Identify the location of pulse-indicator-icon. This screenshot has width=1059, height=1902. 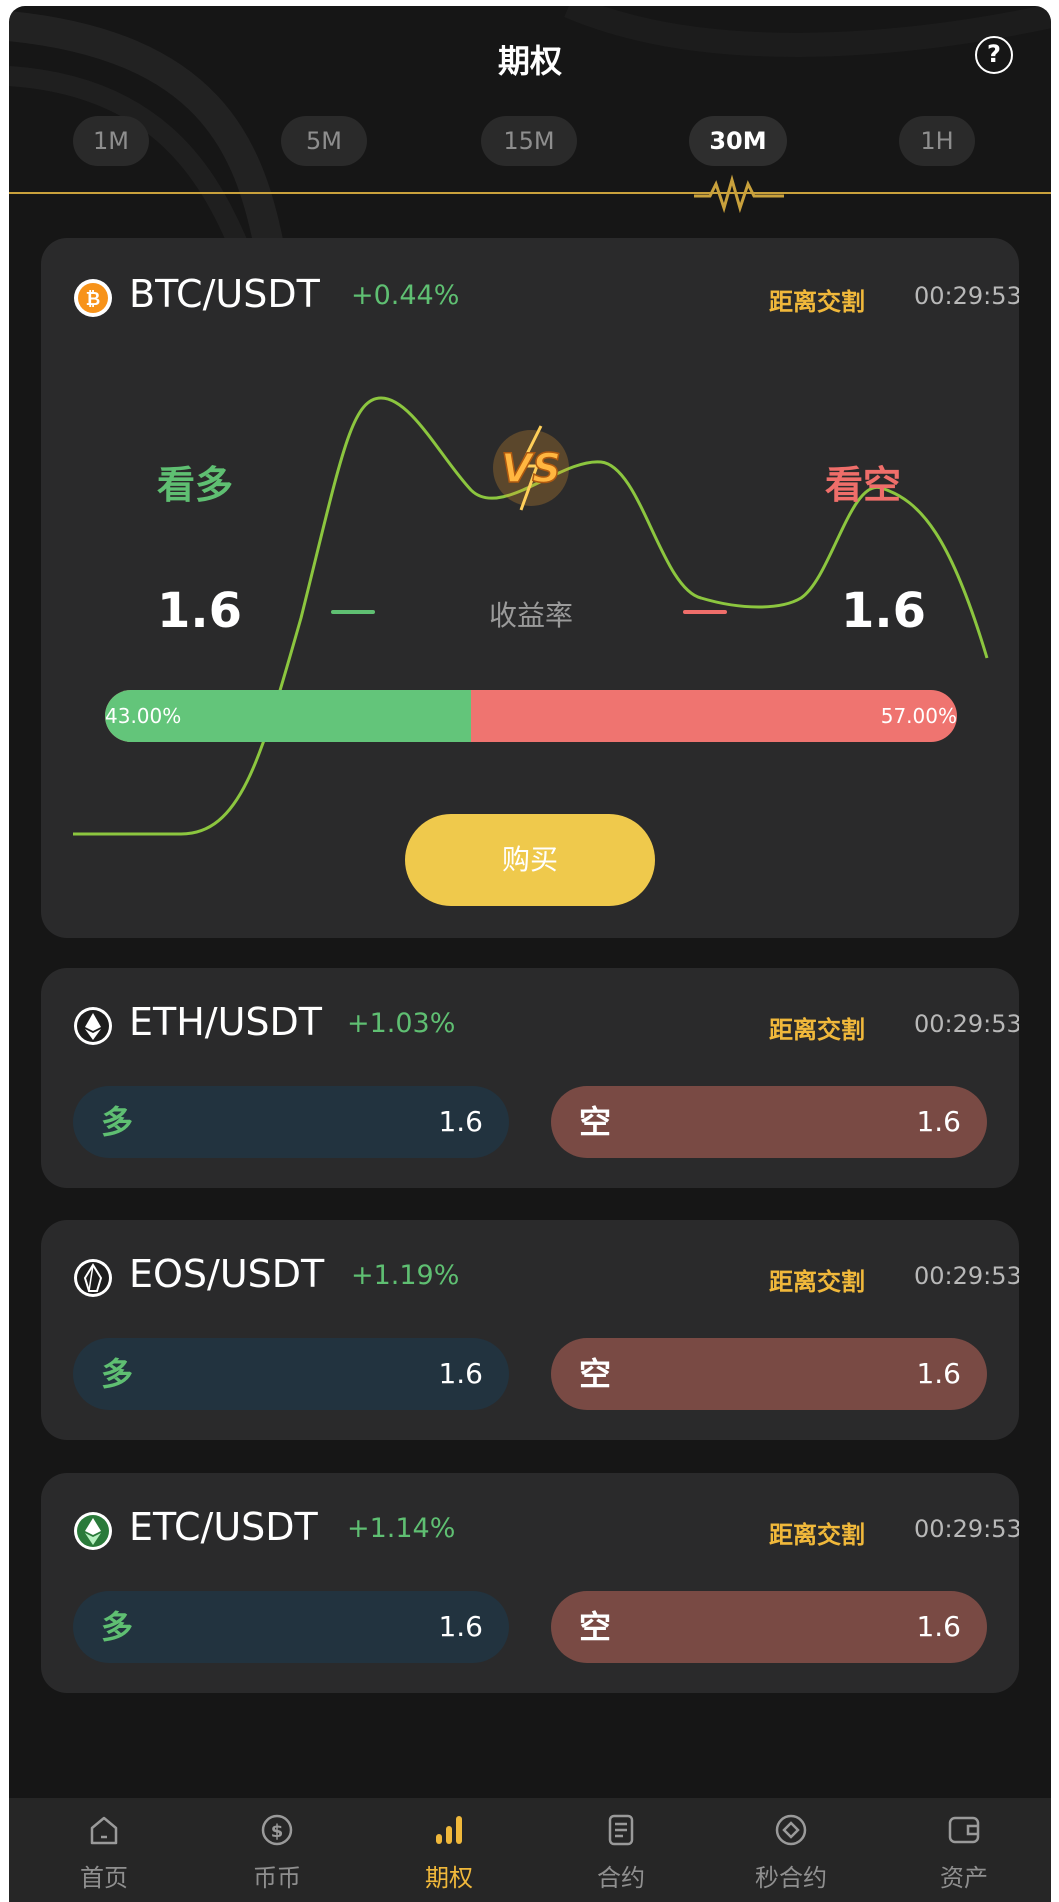
(739, 194).